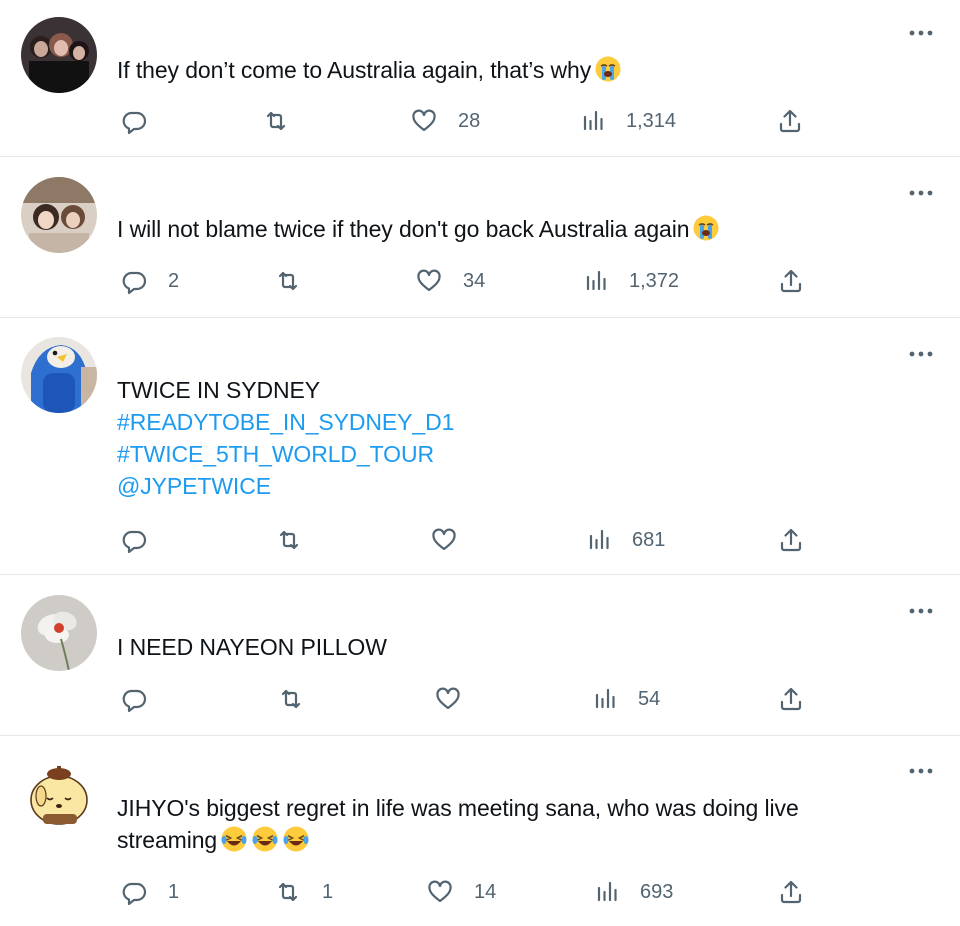 This screenshot has height=926, width=960. I want to click on tweet-text-line: TWICE IN SYDNEY, so click(218, 390).